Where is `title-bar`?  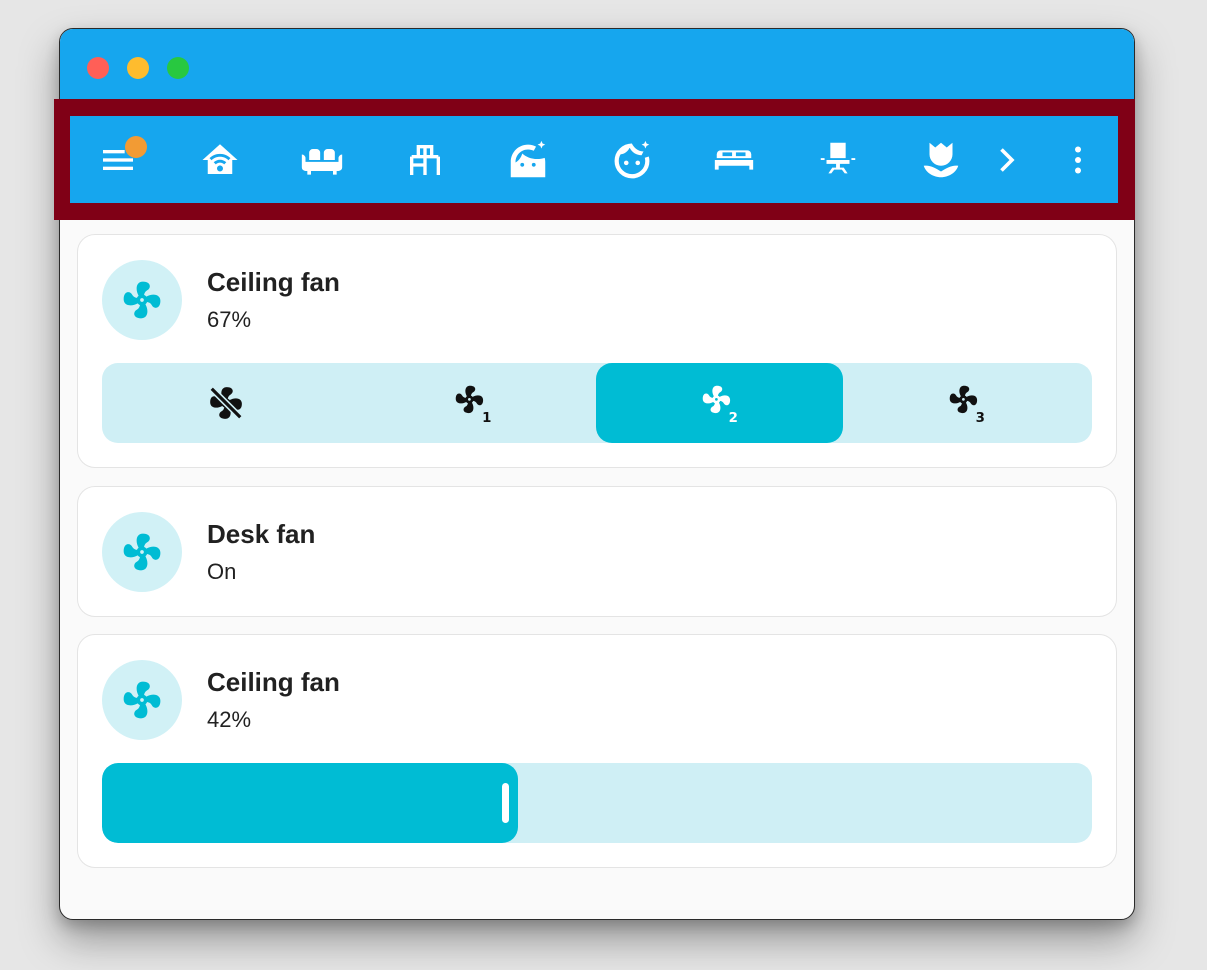 title-bar is located at coordinates (597, 65).